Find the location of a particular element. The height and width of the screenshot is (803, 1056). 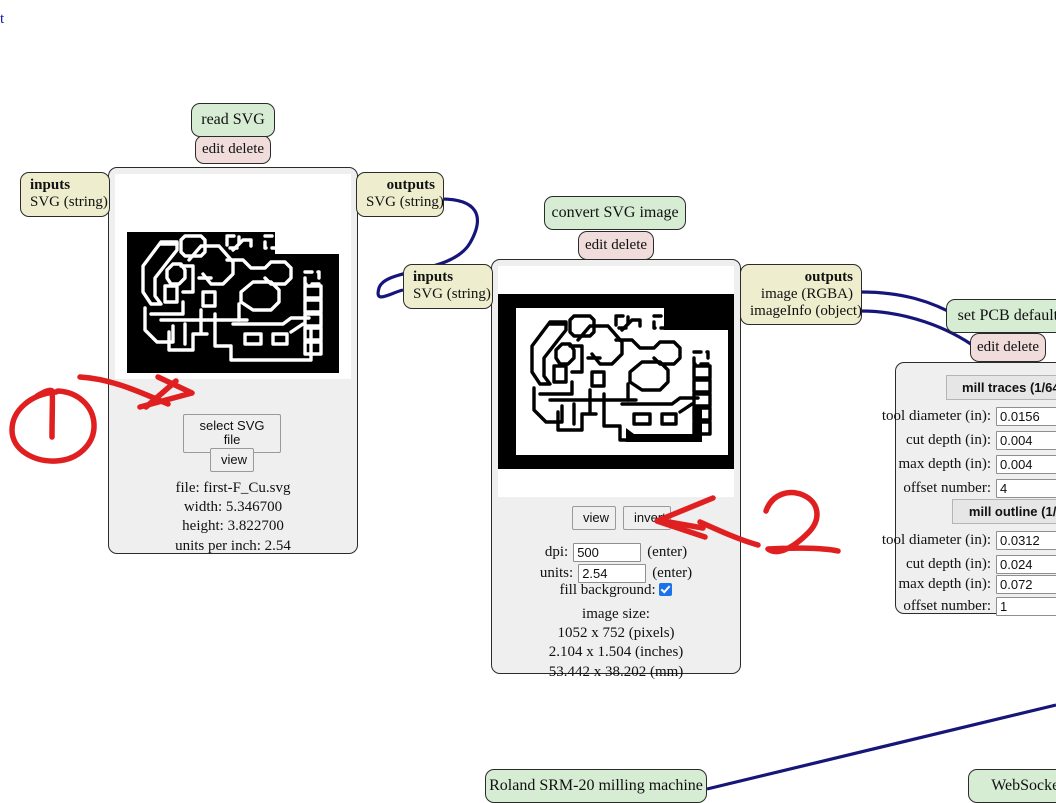

fill-background-label: fill background: is located at coordinates (607, 590).